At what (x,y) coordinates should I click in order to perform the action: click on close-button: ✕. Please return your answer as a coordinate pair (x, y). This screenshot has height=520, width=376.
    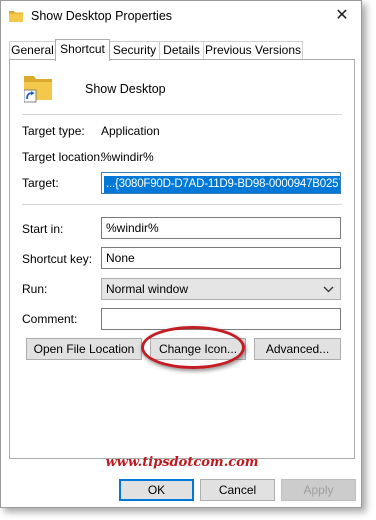
    Looking at the image, I should click on (342, 16).